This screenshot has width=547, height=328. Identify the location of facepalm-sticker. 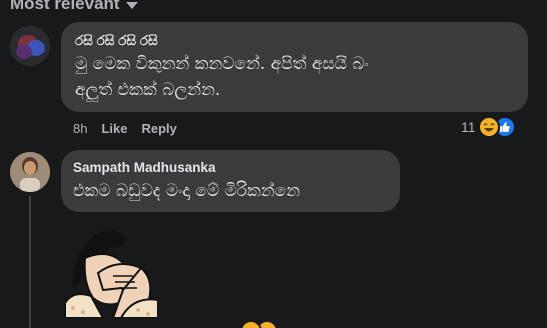
(111, 268).